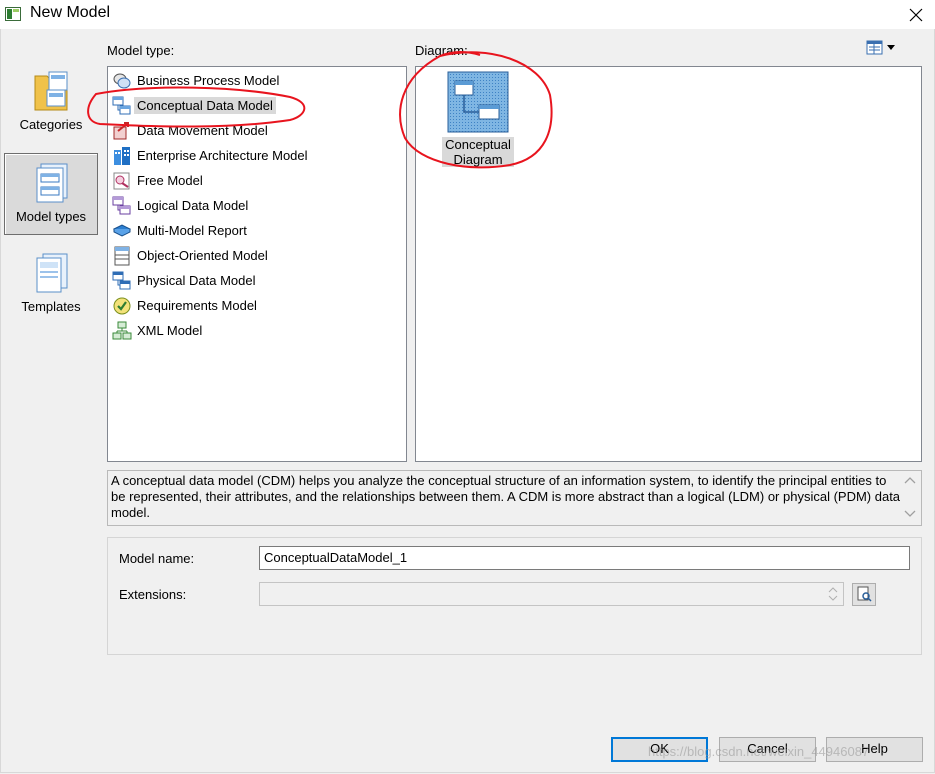 The width and height of the screenshot is (935, 774). What do you see at coordinates (184, 280) in the screenshot?
I see `model-type-item: Physical Data Model` at bounding box center [184, 280].